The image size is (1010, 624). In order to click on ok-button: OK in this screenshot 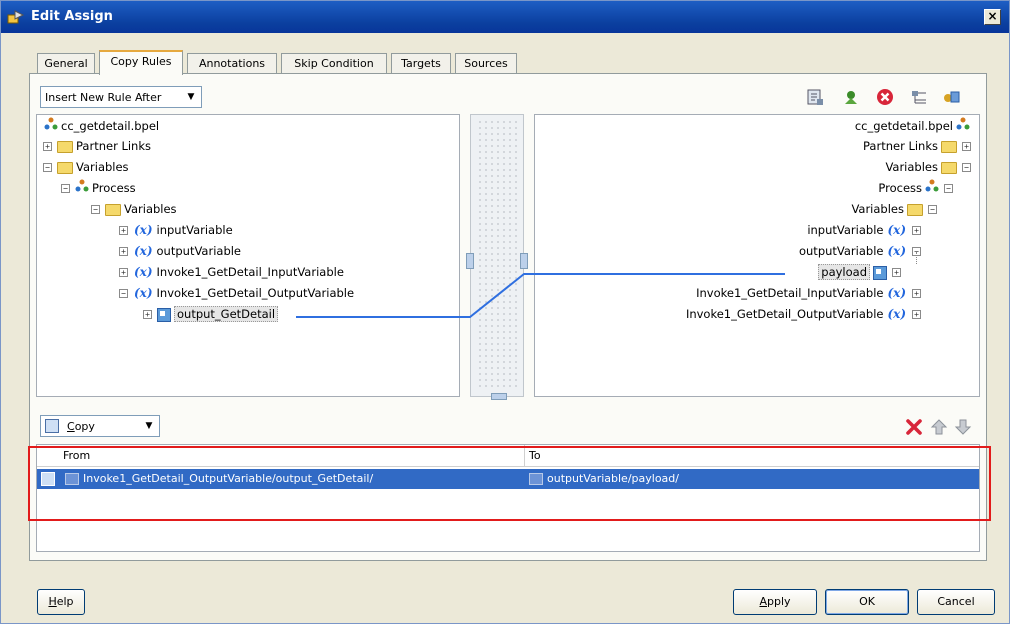, I will do `click(867, 602)`.